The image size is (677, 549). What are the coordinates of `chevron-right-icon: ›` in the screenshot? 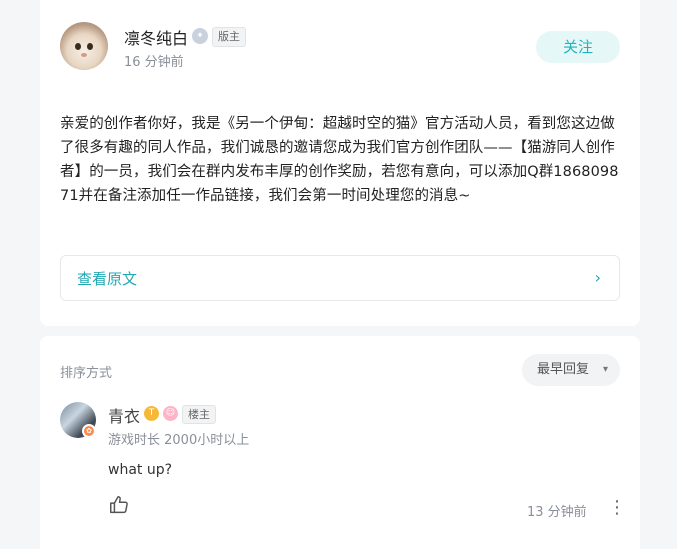 It's located at (597, 277).